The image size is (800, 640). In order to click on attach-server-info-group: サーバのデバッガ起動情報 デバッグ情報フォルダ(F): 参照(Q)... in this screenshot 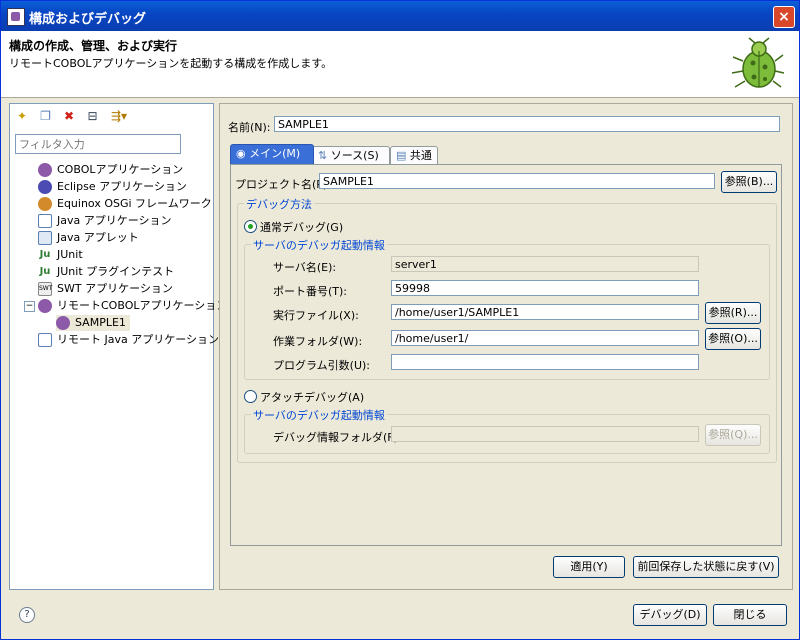, I will do `click(507, 430)`.